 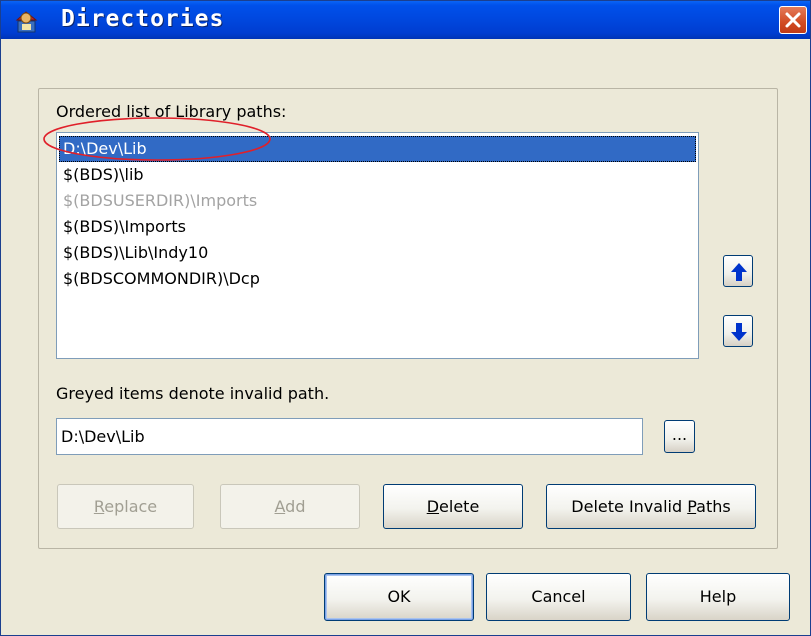 What do you see at coordinates (377, 149) in the screenshot?
I see `list-item: D:\Dev\Lib` at bounding box center [377, 149].